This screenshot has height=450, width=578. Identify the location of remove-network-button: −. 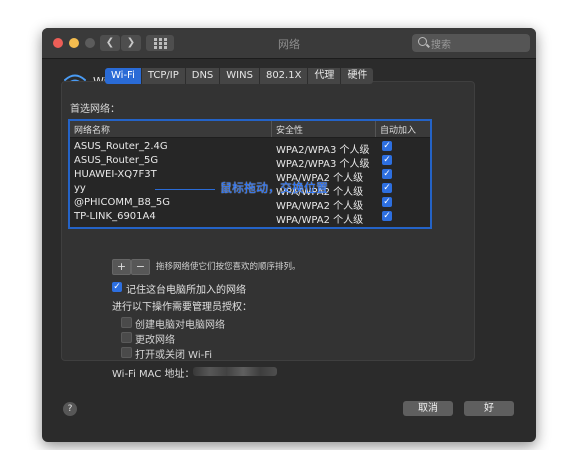
(140, 267).